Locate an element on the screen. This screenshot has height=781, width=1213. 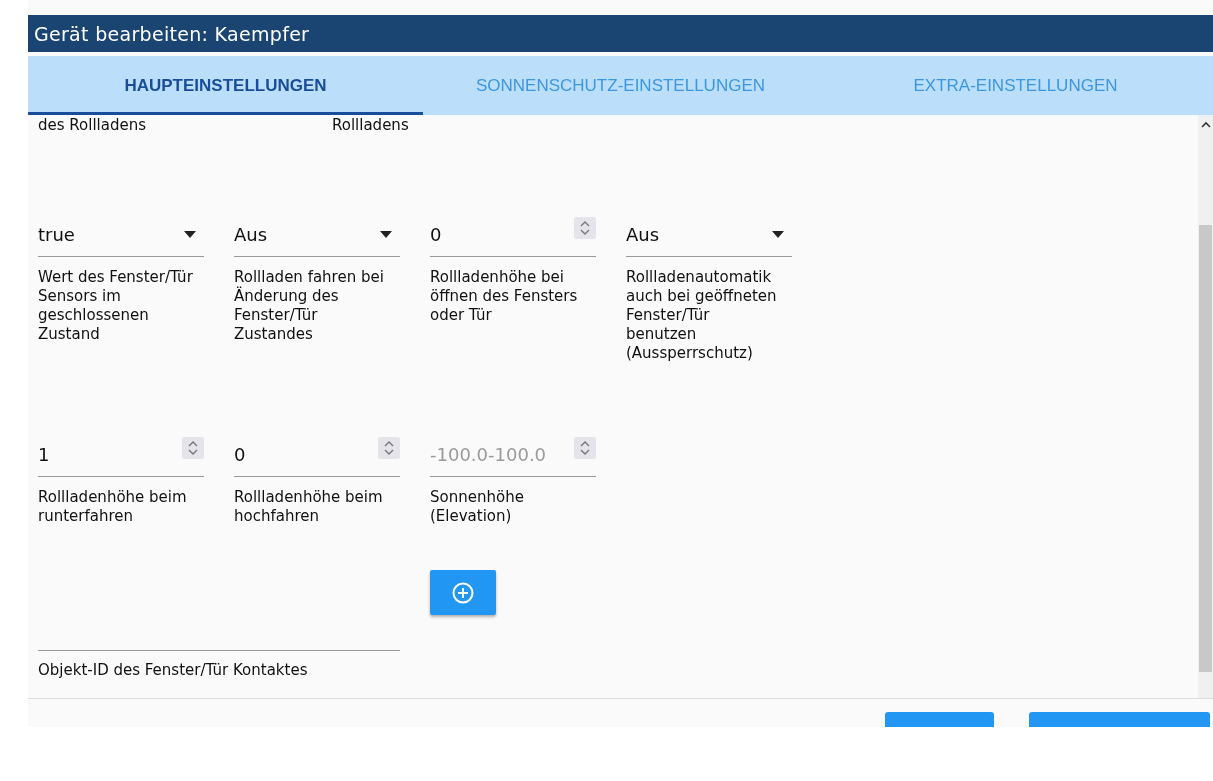
field-label: des Rollladens is located at coordinates (93, 125).